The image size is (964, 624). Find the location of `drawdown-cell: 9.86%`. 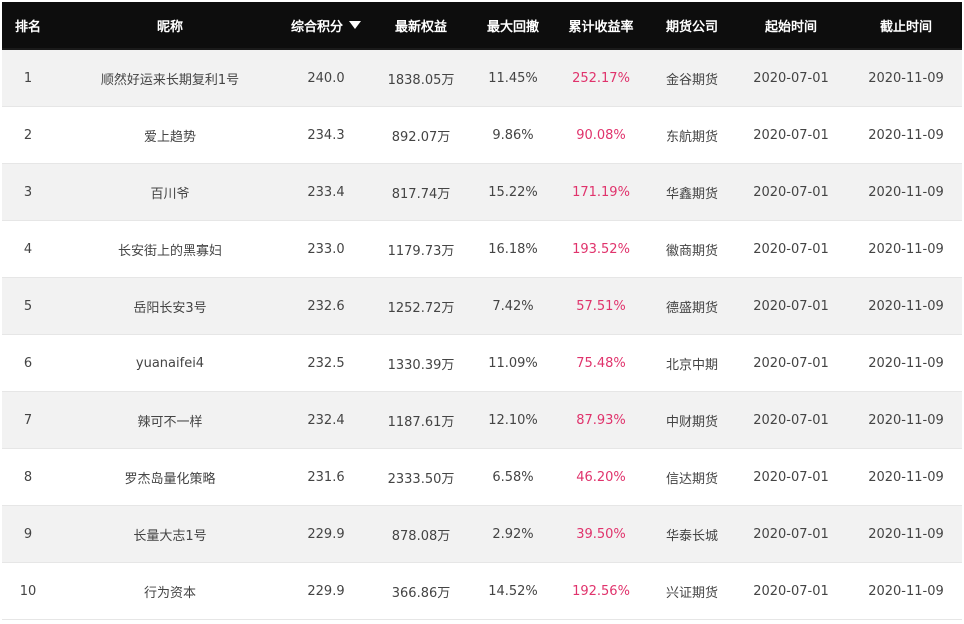

drawdown-cell: 9.86% is located at coordinates (513, 135).